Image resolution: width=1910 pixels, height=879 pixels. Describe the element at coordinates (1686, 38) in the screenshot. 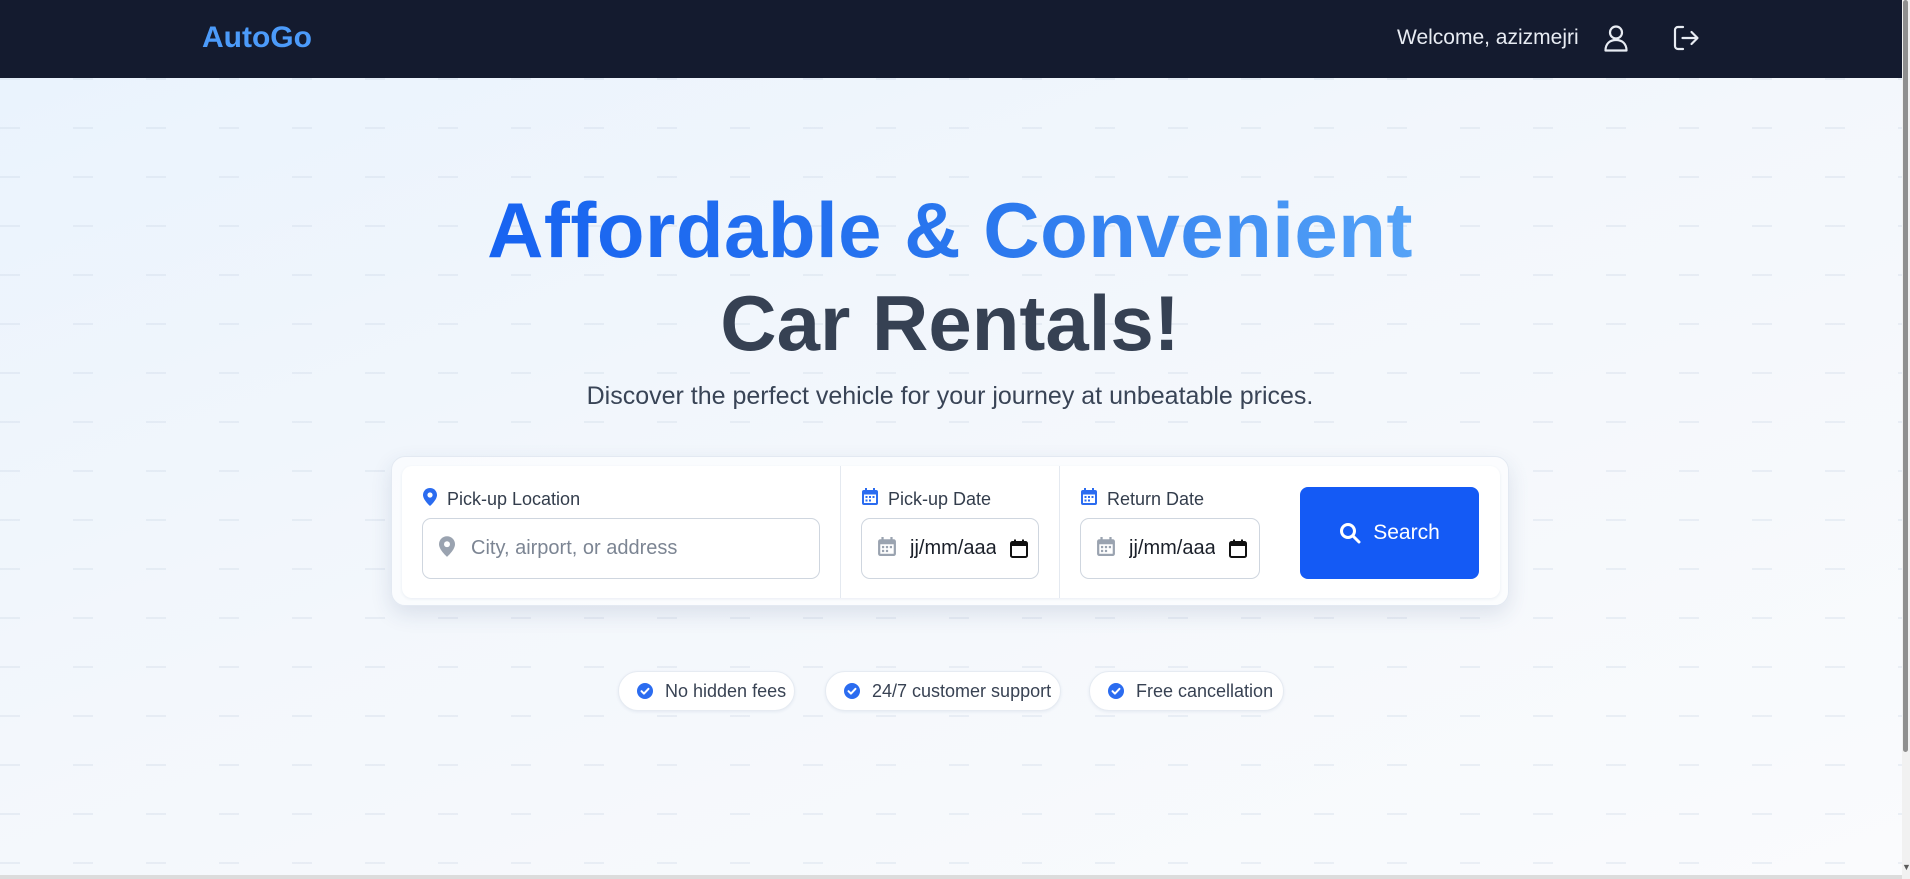

I see `logout-icon` at that location.